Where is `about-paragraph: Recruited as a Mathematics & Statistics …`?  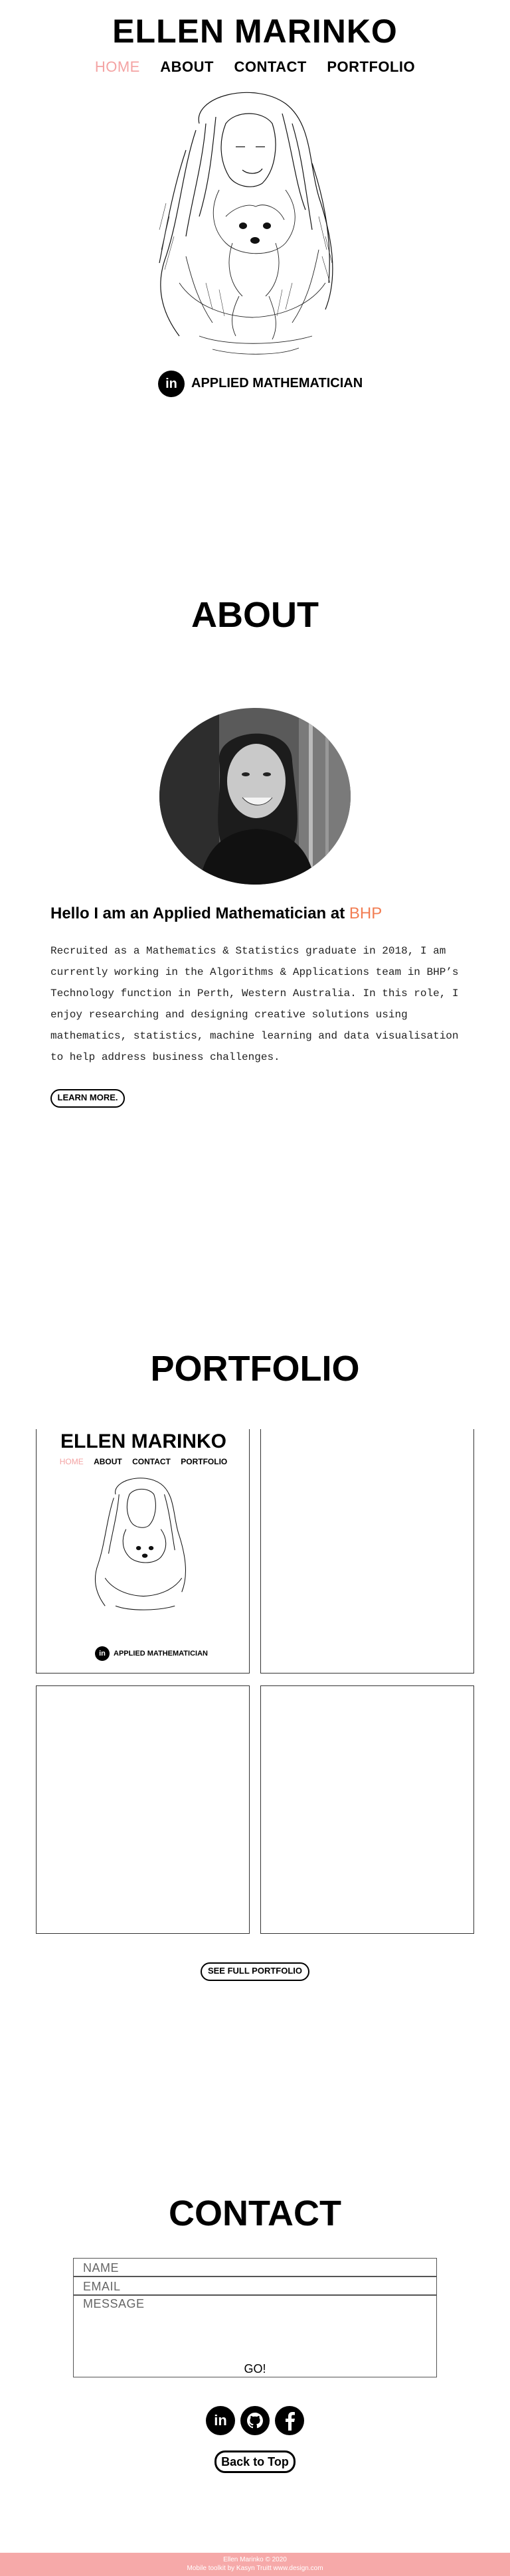
about-paragraph: Recruited as a Mathematics & Statistics … is located at coordinates (254, 1004).